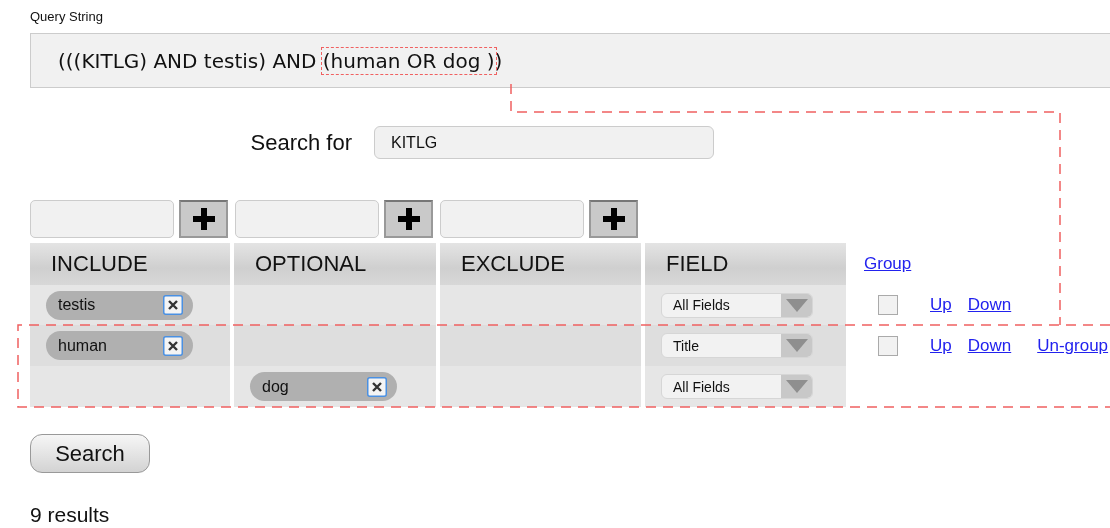 This screenshot has width=1110, height=528. What do you see at coordinates (888, 264) in the screenshot?
I see `group-link: Group` at bounding box center [888, 264].